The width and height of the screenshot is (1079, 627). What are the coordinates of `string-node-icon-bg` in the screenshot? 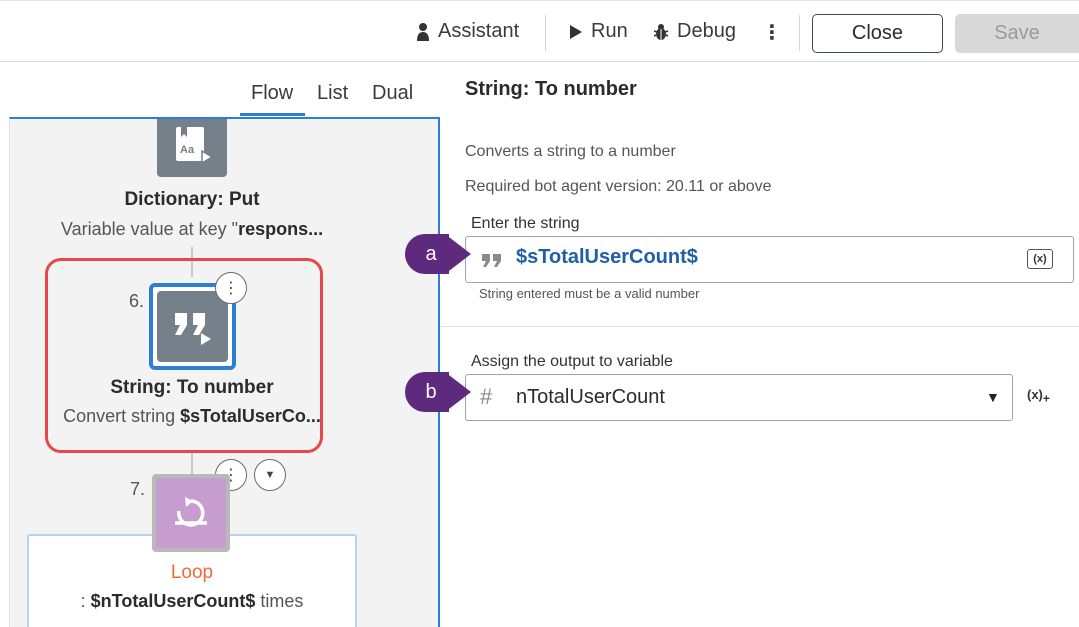 It's located at (192, 326).